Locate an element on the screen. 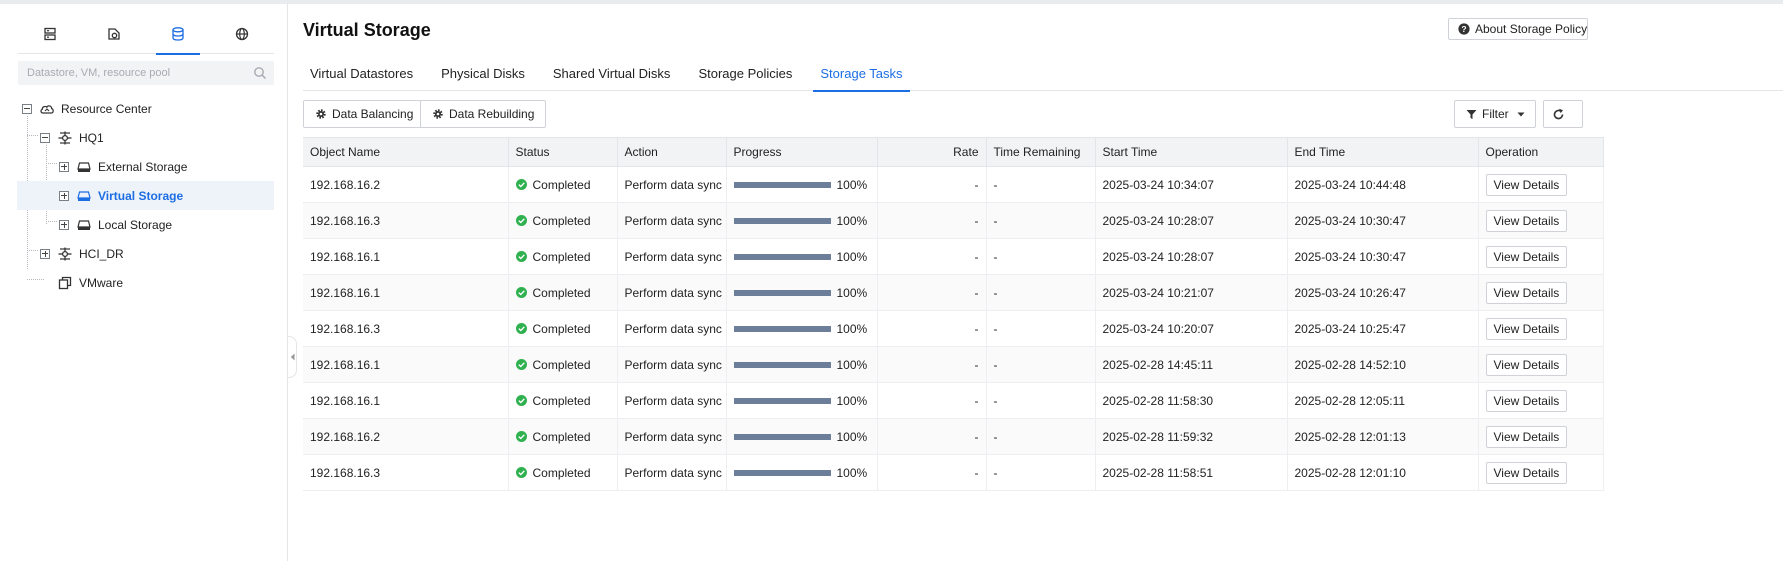 This screenshot has width=1783, height=561. tree-node-virtual-storage: Virtual Storage is located at coordinates (145, 195).